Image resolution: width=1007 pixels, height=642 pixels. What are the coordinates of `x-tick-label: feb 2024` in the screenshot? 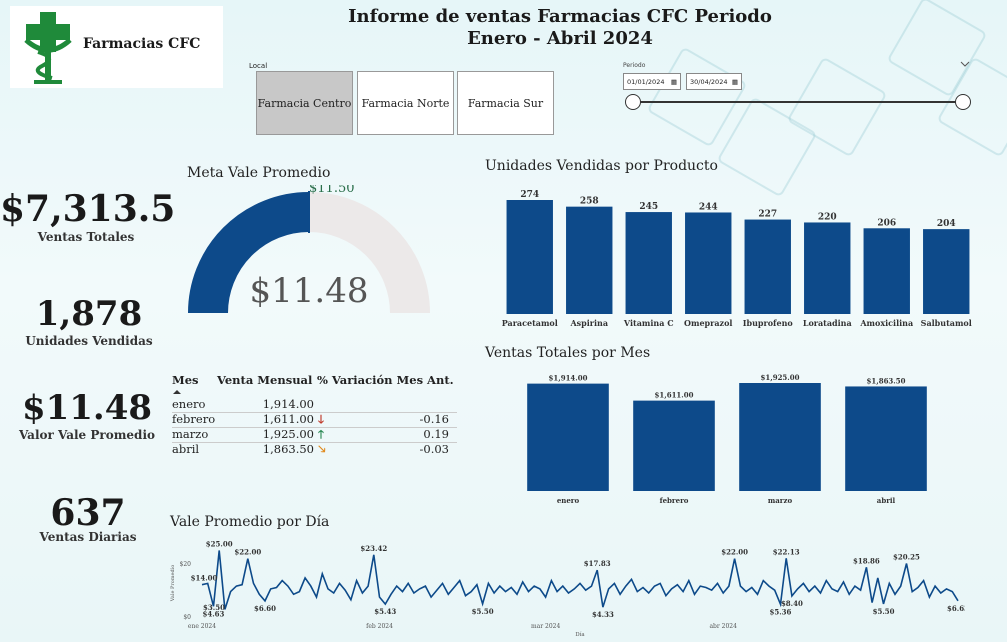 It's located at (379, 626).